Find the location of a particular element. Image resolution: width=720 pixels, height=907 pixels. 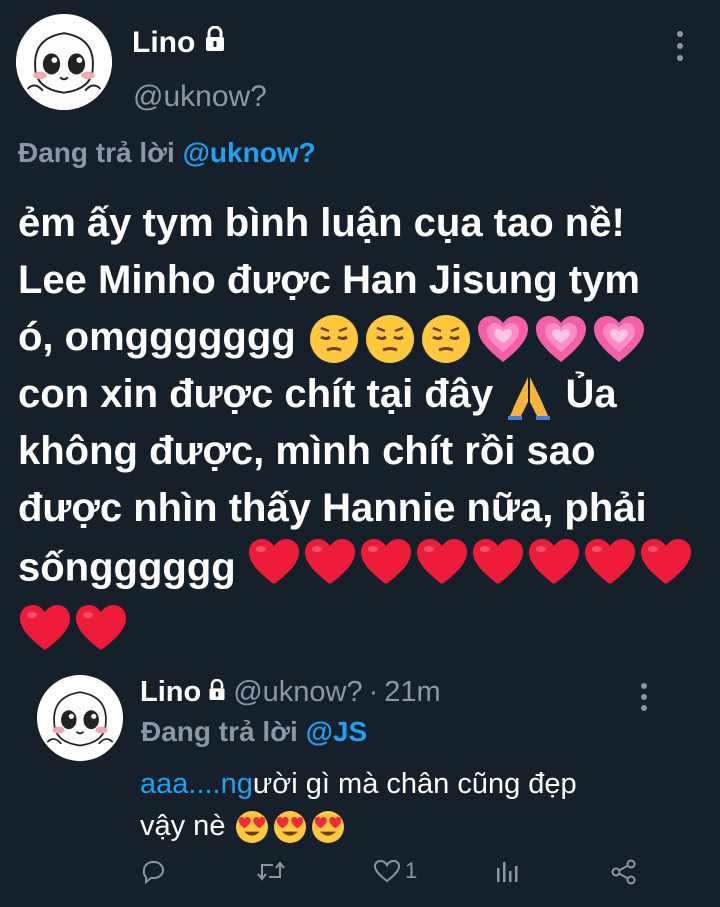

tweet-line: ẻm ấy tym bình luận cụa tao nề! is located at coordinates (321, 223).